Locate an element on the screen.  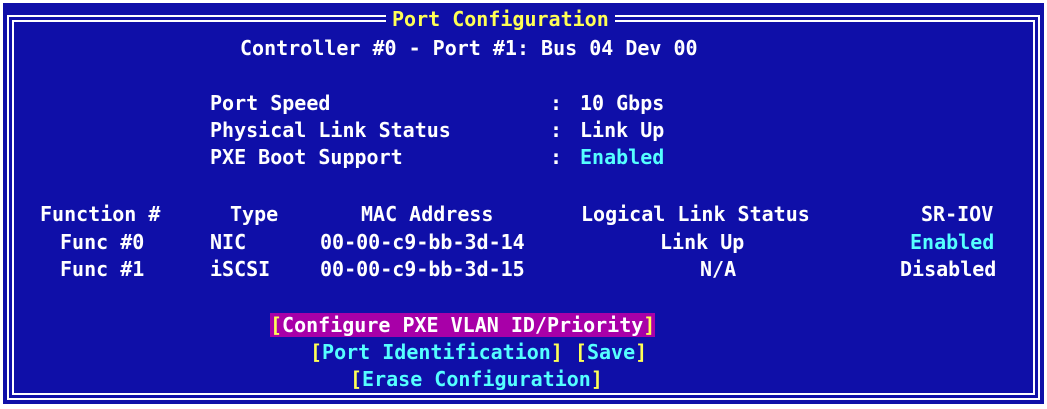
erase-configuration-button: [Erase Configuration] is located at coordinates (476, 379).